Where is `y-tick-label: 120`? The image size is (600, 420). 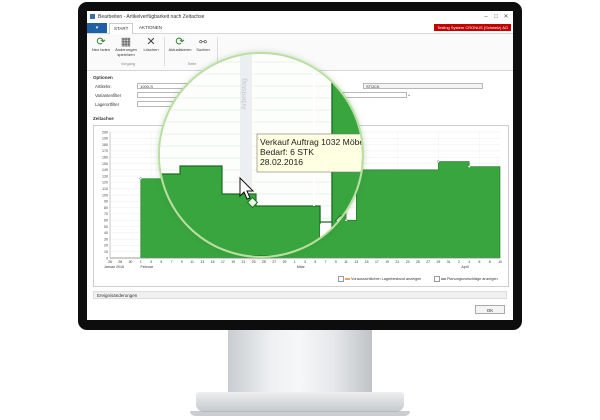 y-tick-label: 120 is located at coordinates (105, 183).